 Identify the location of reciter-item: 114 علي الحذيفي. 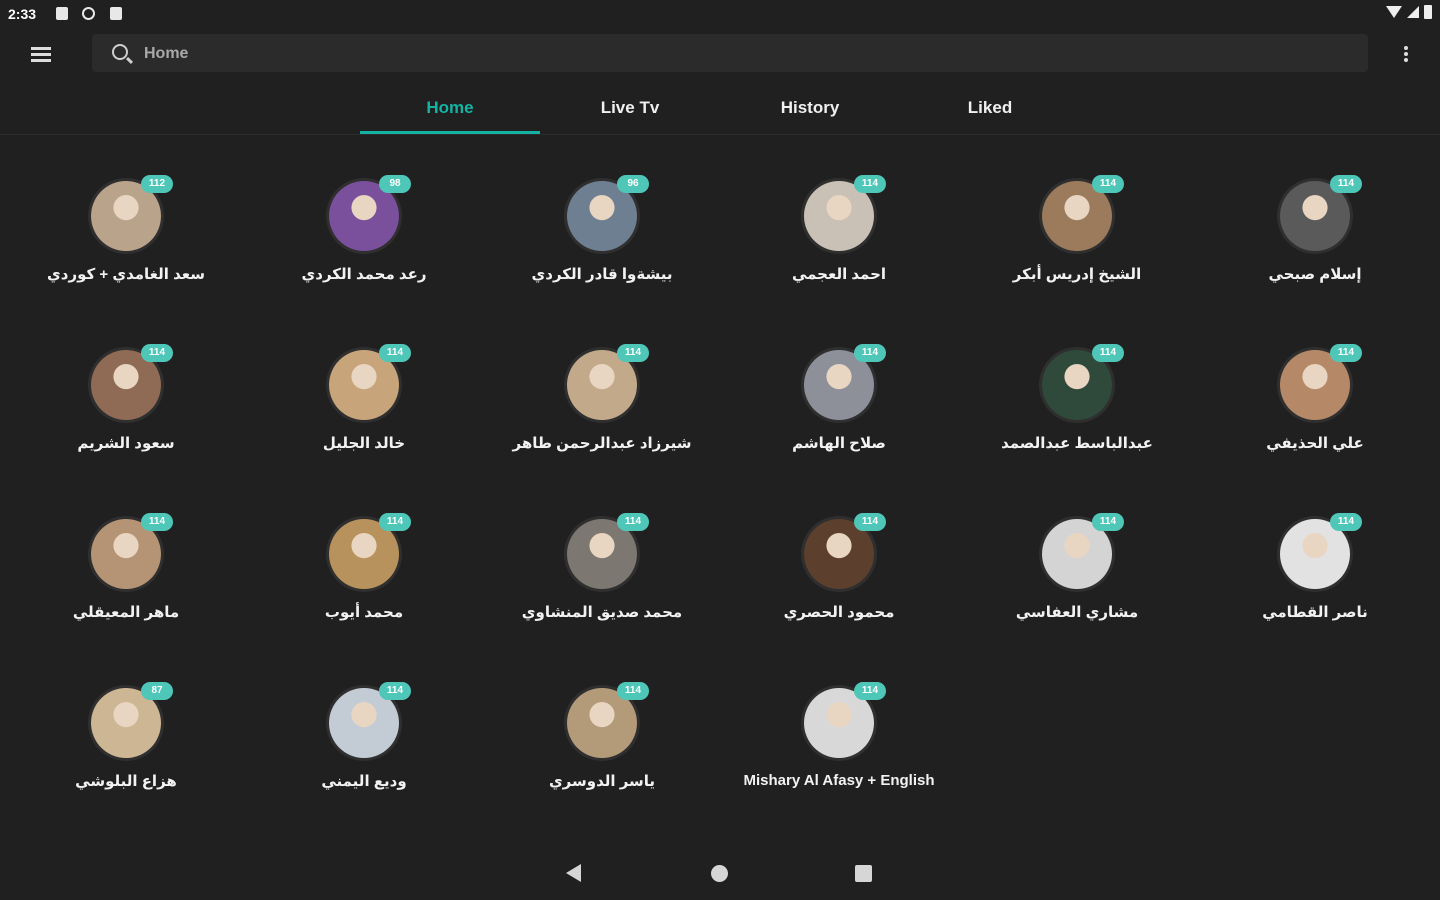
(1315, 385).